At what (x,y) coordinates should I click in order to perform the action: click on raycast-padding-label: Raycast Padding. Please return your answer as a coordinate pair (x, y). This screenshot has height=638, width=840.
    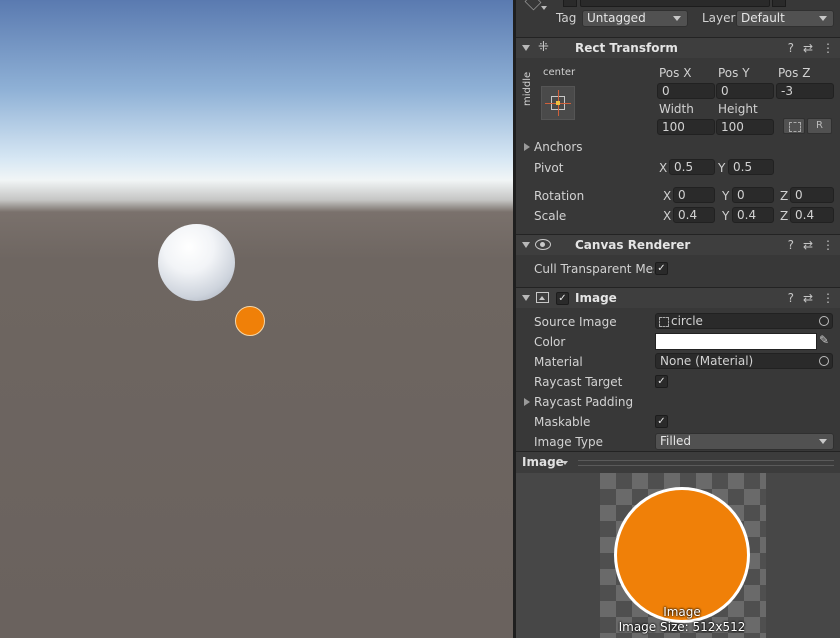
    Looking at the image, I should click on (583, 402).